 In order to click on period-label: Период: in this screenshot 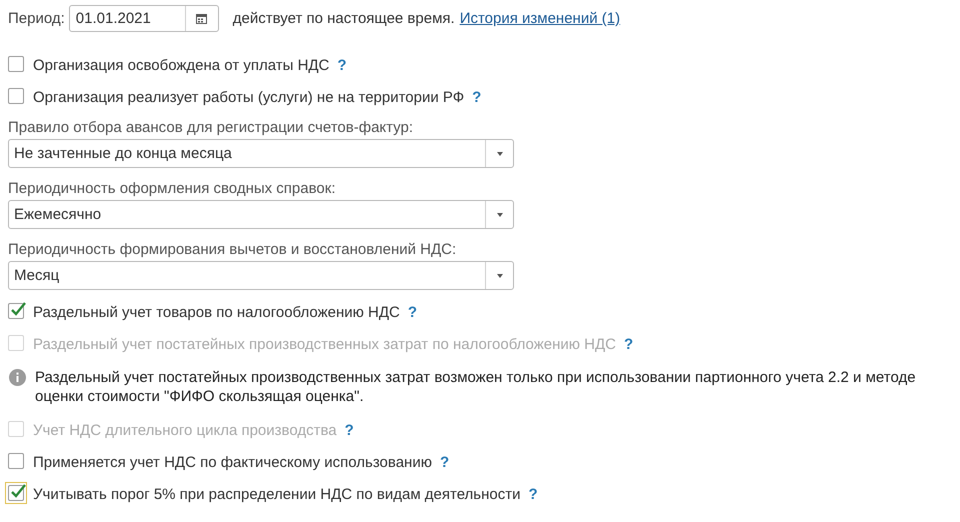, I will do `click(36, 18)`.